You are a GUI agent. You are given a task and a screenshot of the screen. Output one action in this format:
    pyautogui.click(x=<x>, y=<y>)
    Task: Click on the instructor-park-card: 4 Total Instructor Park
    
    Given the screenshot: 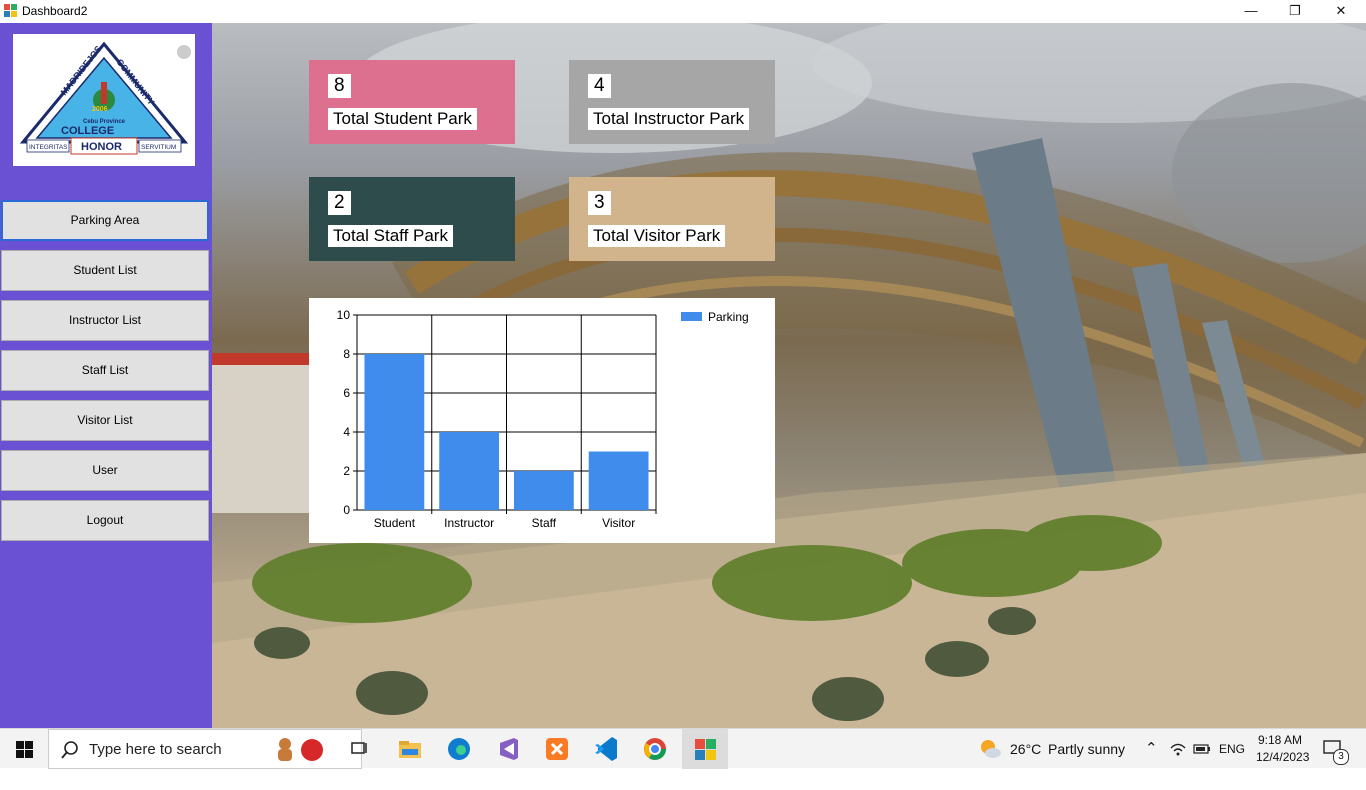 What is the action you would take?
    pyautogui.click(x=672, y=102)
    